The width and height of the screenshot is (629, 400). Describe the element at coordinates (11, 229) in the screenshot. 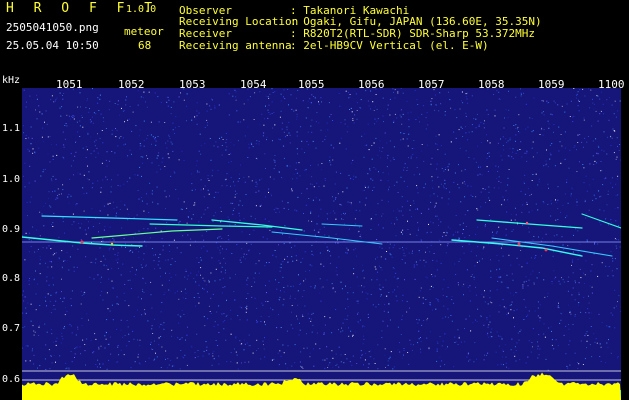

I see `y-tick-0-9: 0.9` at that location.